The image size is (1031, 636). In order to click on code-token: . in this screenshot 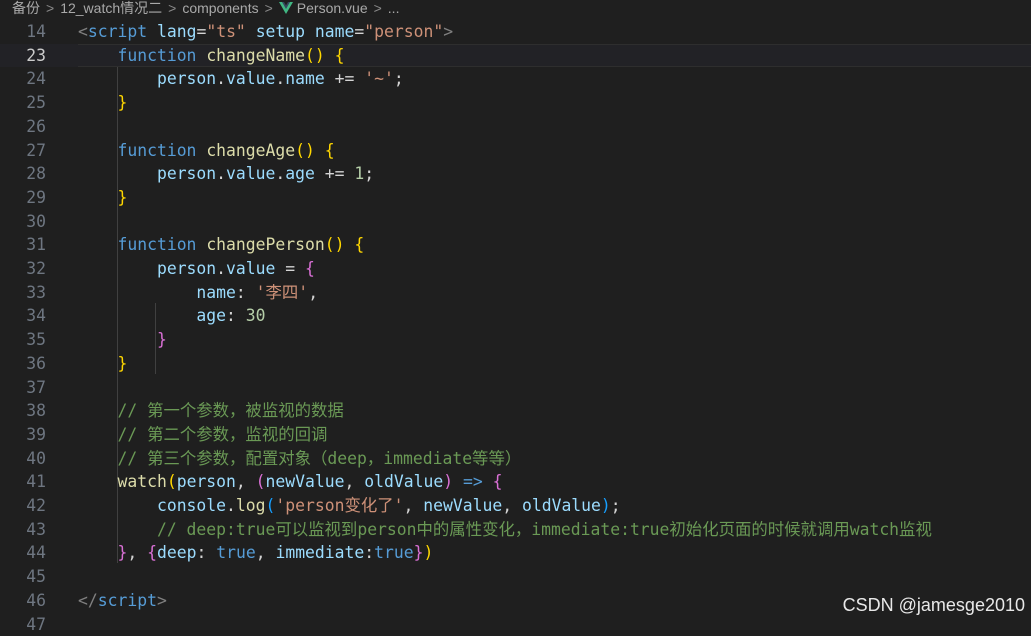, I will do `click(280, 78)`.